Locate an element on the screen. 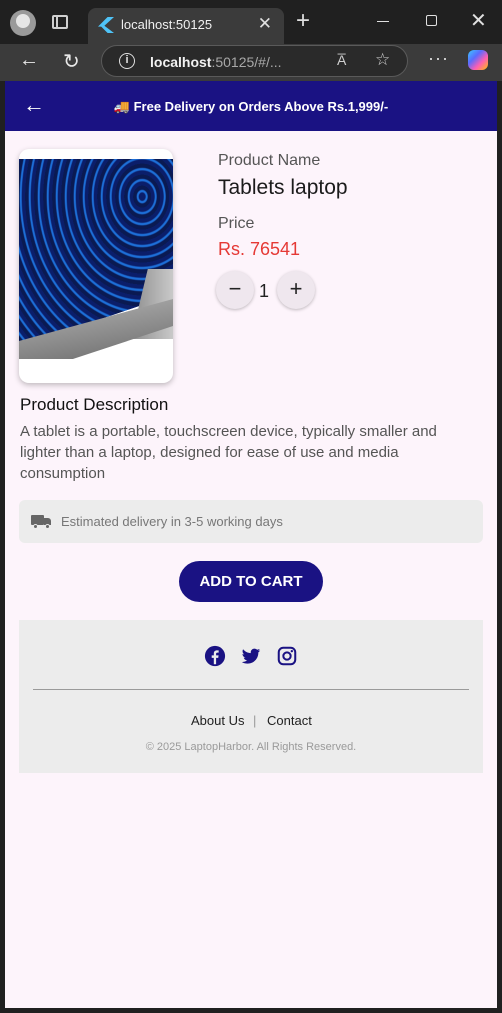  truck-emoji-icon: 🚚 is located at coordinates (121, 106).